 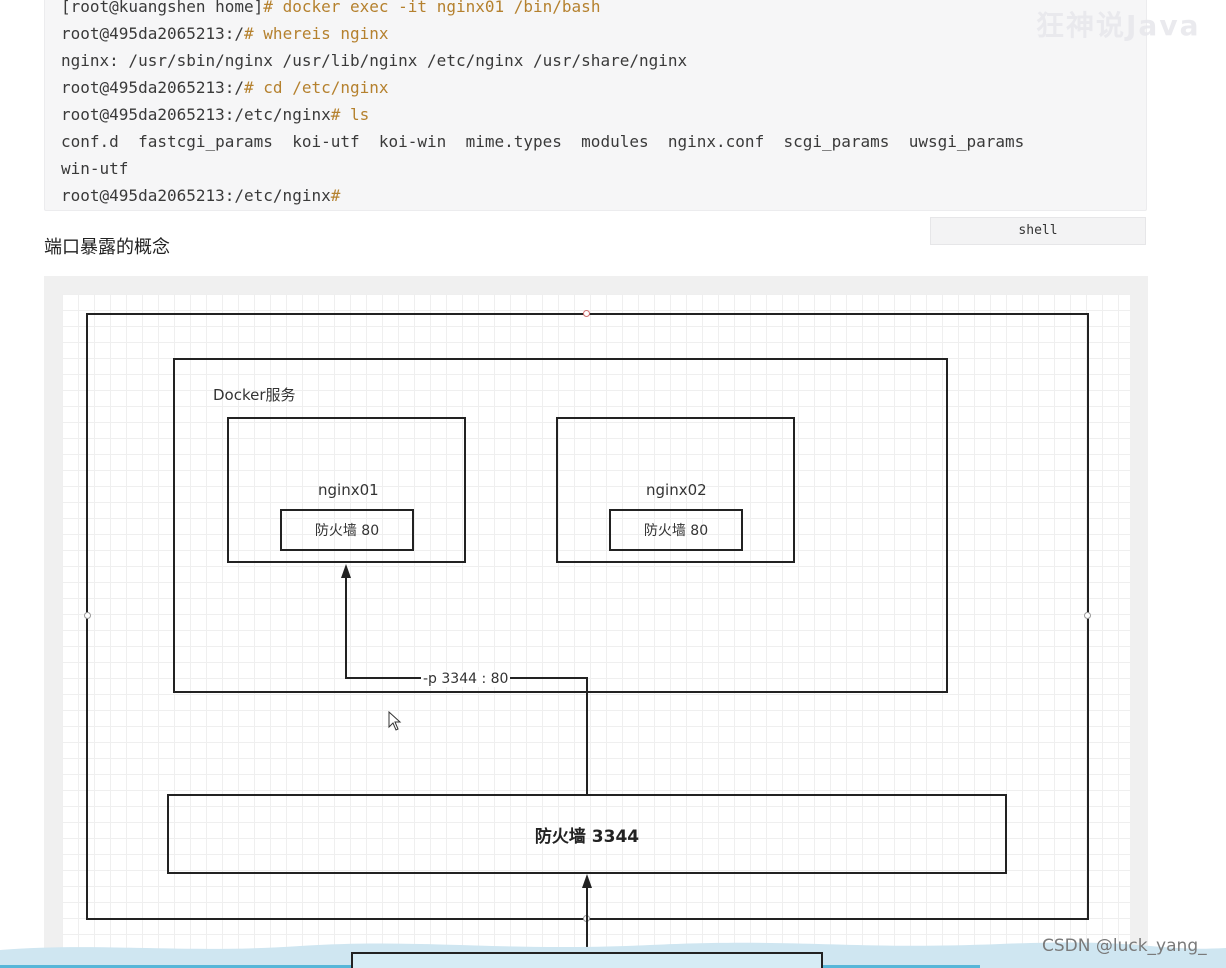 I want to click on docker-service-label: Docker服务, so click(x=254, y=395).